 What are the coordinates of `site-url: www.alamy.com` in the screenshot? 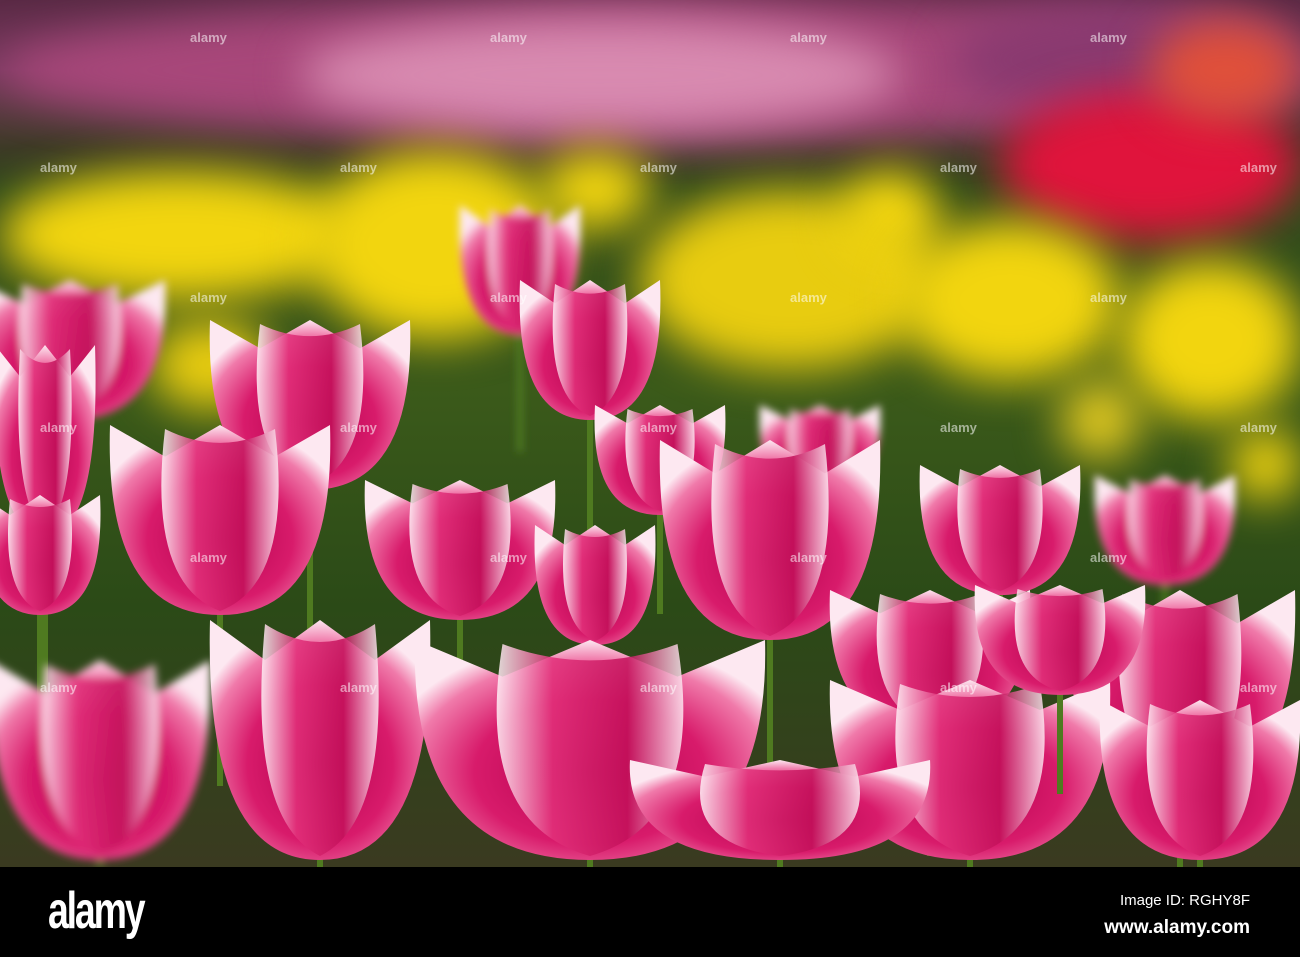 It's located at (1177, 928).